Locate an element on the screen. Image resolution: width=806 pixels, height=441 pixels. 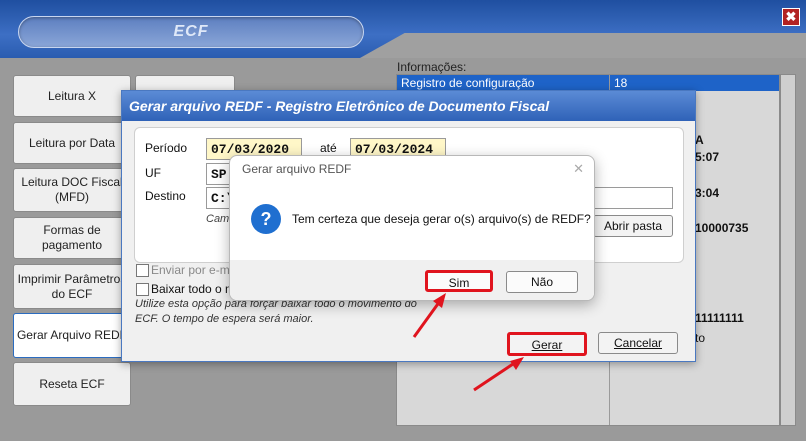
info-row-name: Registro de configuração is located at coordinates (468, 83).